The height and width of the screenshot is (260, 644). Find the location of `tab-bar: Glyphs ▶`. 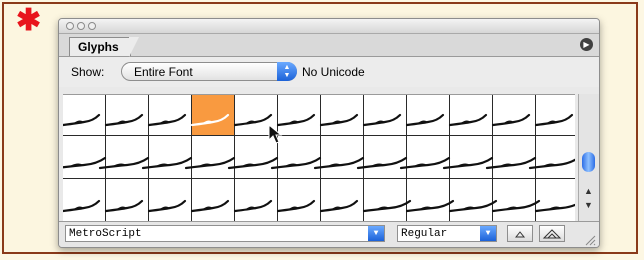

tab-bar: Glyphs ▶ is located at coordinates (329, 45).